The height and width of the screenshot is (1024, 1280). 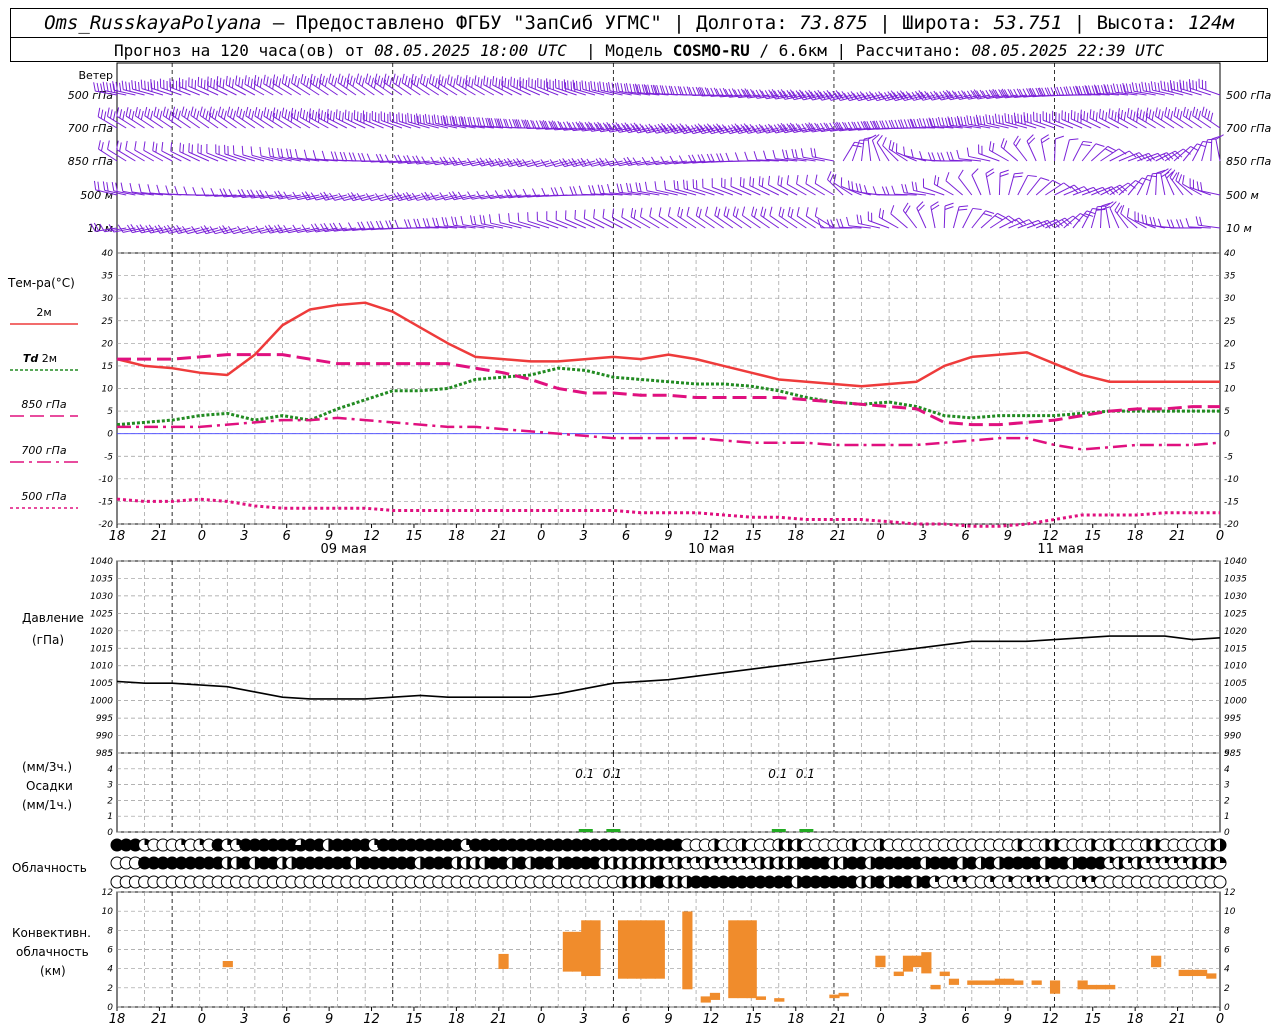 I want to click on conv-y-tick-label: 2, so click(x=1227, y=989).